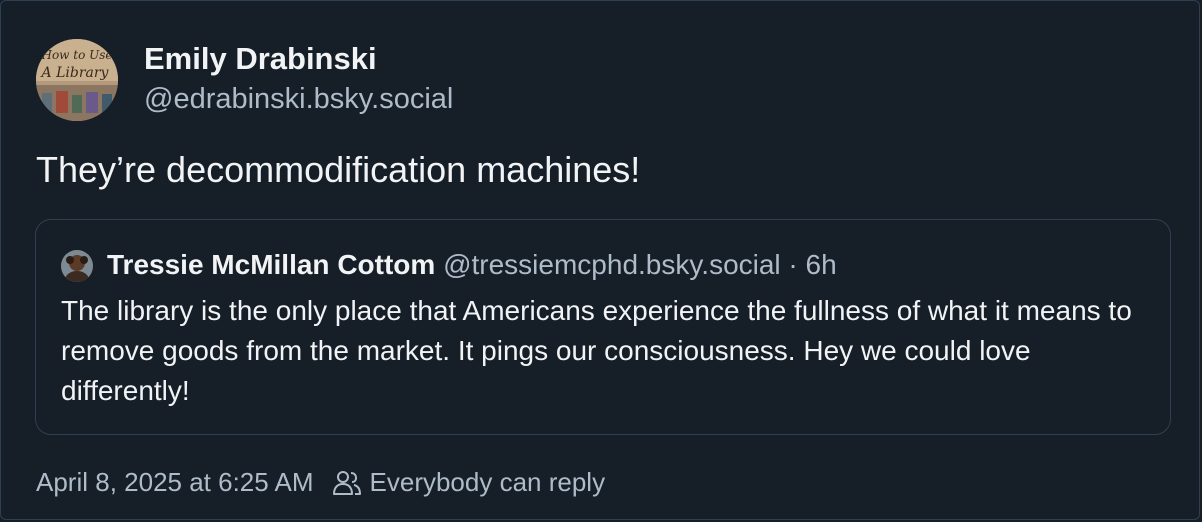  I want to click on post-text: They’re decommodification machines!, so click(338, 169).